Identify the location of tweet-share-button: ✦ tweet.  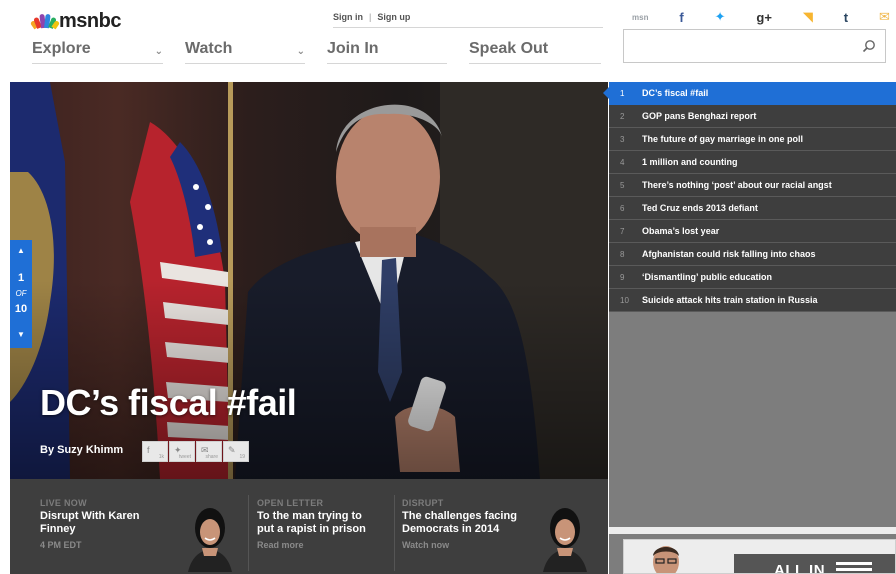
(182, 451).